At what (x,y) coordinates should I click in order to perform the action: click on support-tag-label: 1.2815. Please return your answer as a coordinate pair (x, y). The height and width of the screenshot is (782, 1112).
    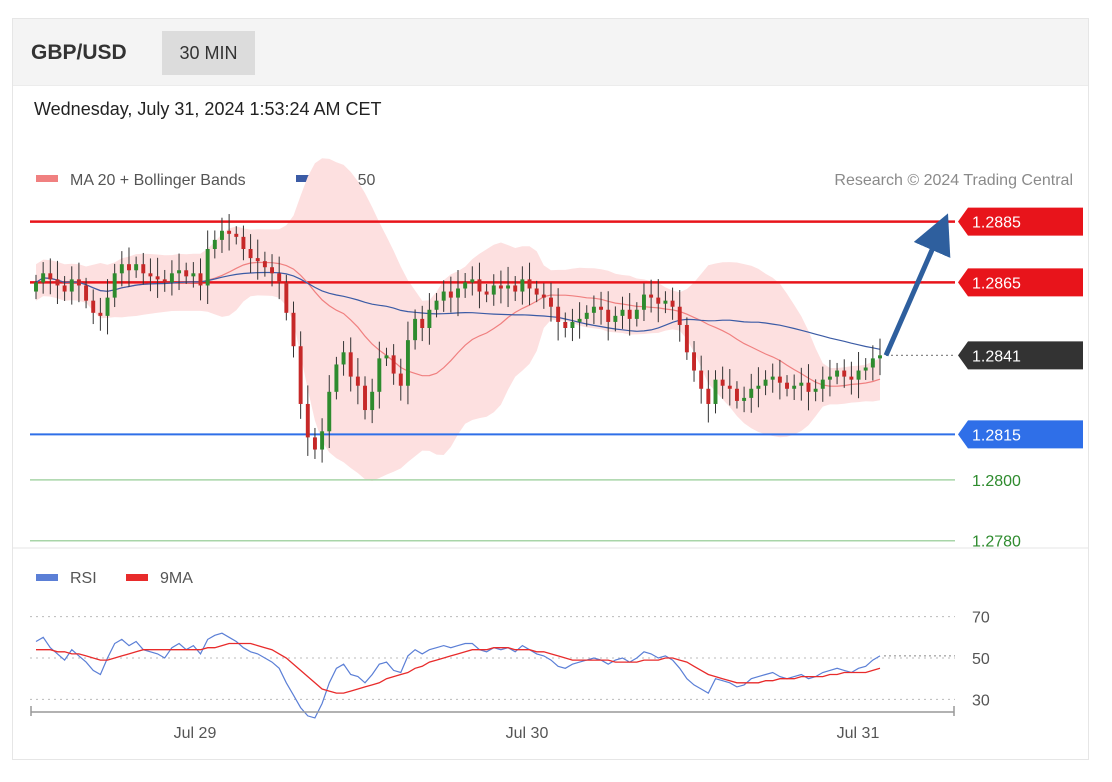
    Looking at the image, I should click on (996, 435).